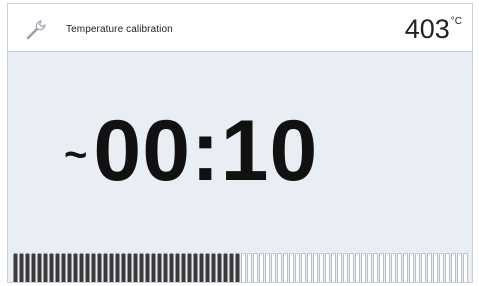 The width and height of the screenshot is (479, 286). I want to click on page-title: Temperature calibration, so click(119, 29).